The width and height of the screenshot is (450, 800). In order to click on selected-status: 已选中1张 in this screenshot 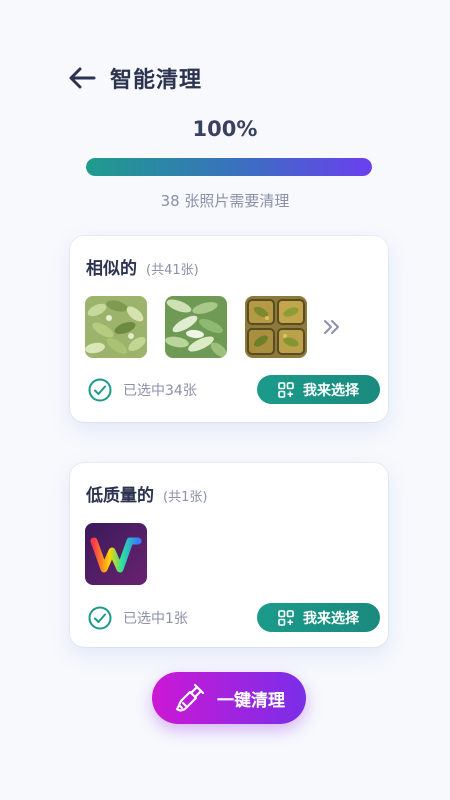, I will do `click(138, 618)`.